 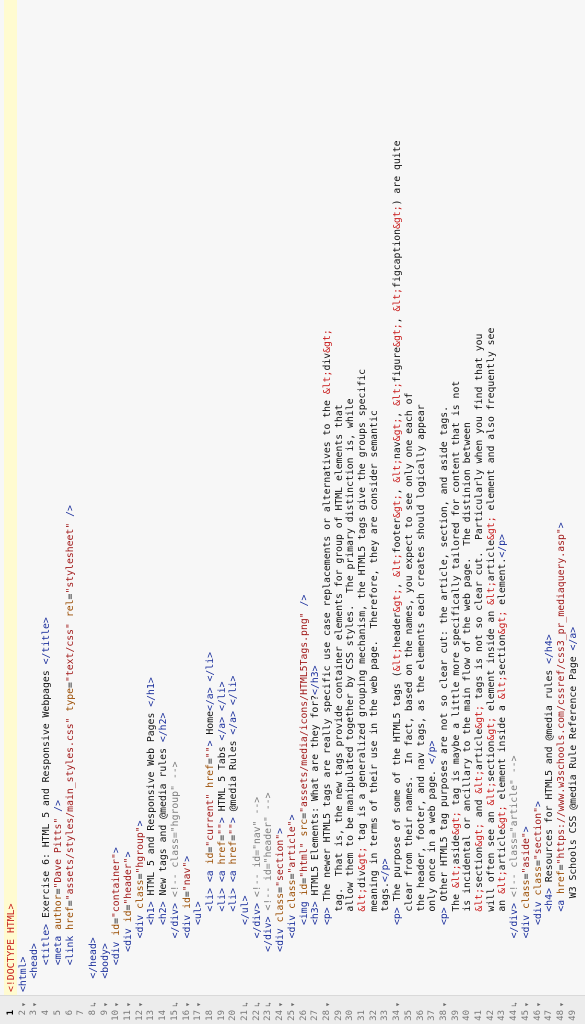 I want to click on line-number: 49, so click(x=572, y=1015).